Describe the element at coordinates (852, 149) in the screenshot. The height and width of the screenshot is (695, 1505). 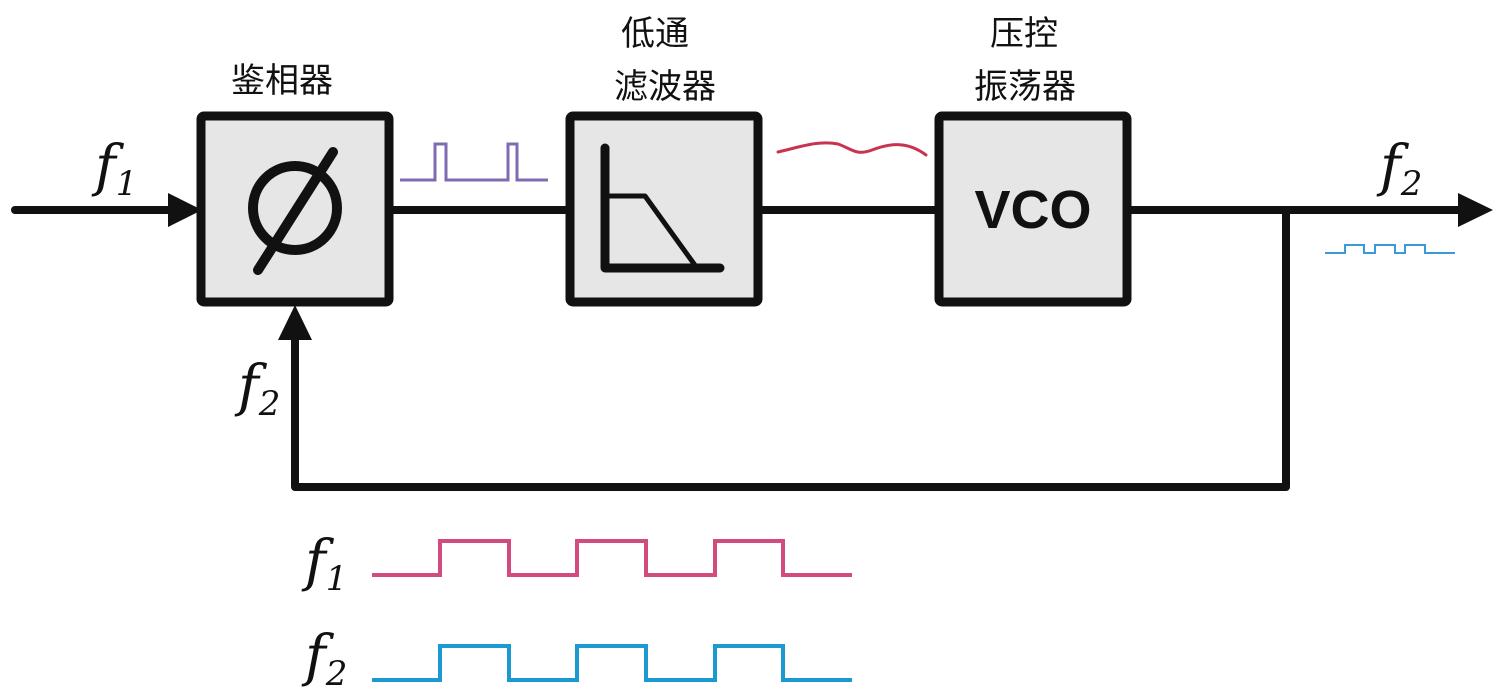
I see `filter-output-waveform` at that location.